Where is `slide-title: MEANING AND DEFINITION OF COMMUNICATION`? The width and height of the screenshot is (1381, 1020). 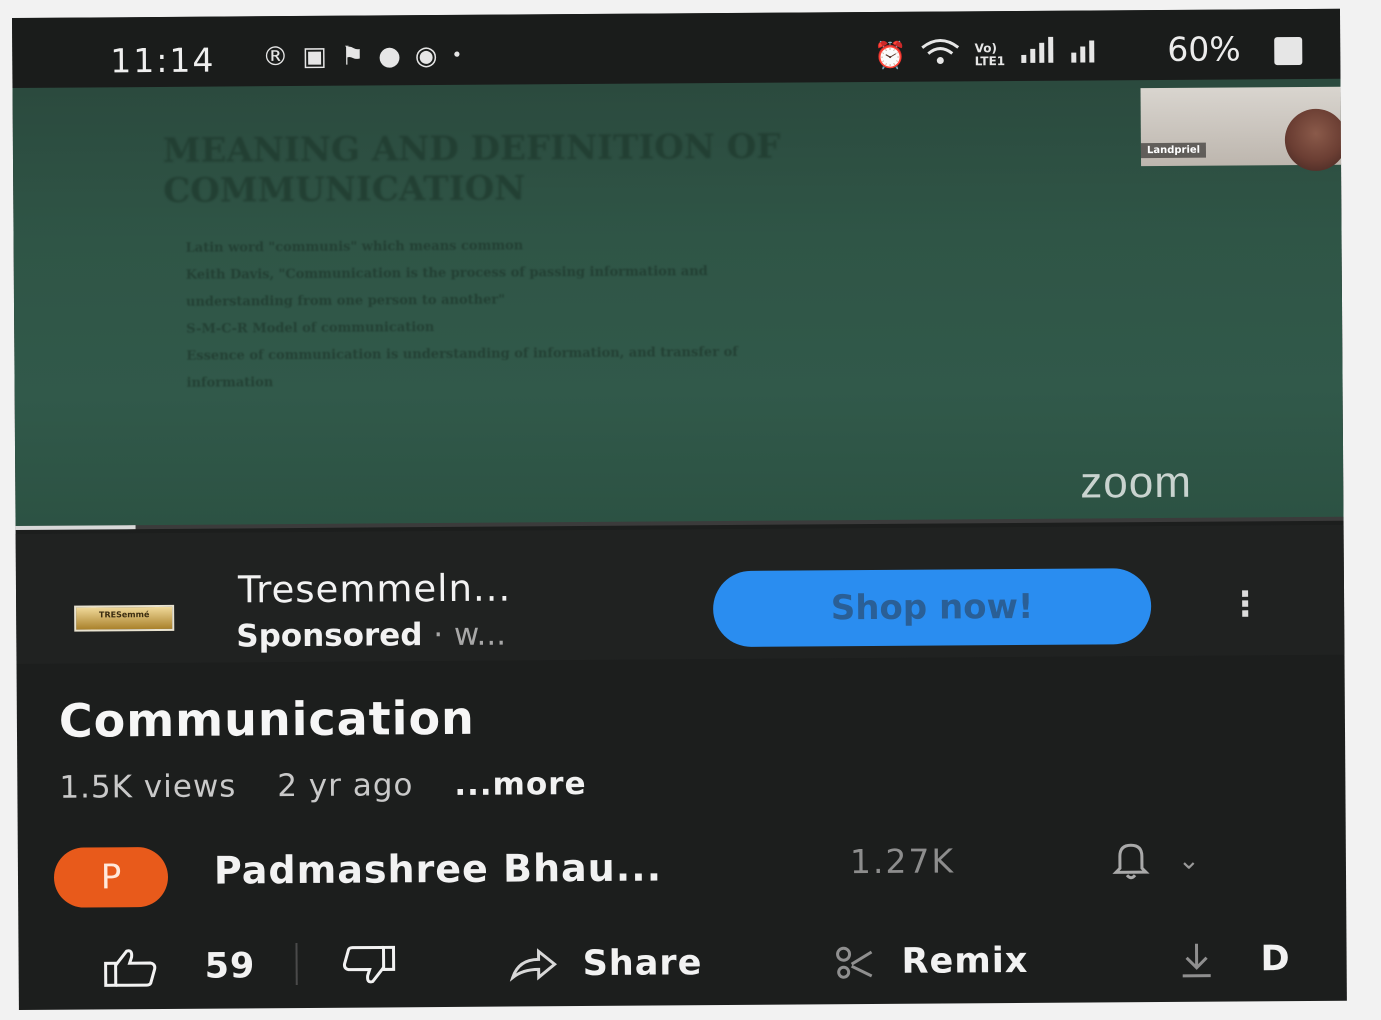
slide-title: MEANING AND DEFINITION OF COMMUNICATION is located at coordinates (471, 168).